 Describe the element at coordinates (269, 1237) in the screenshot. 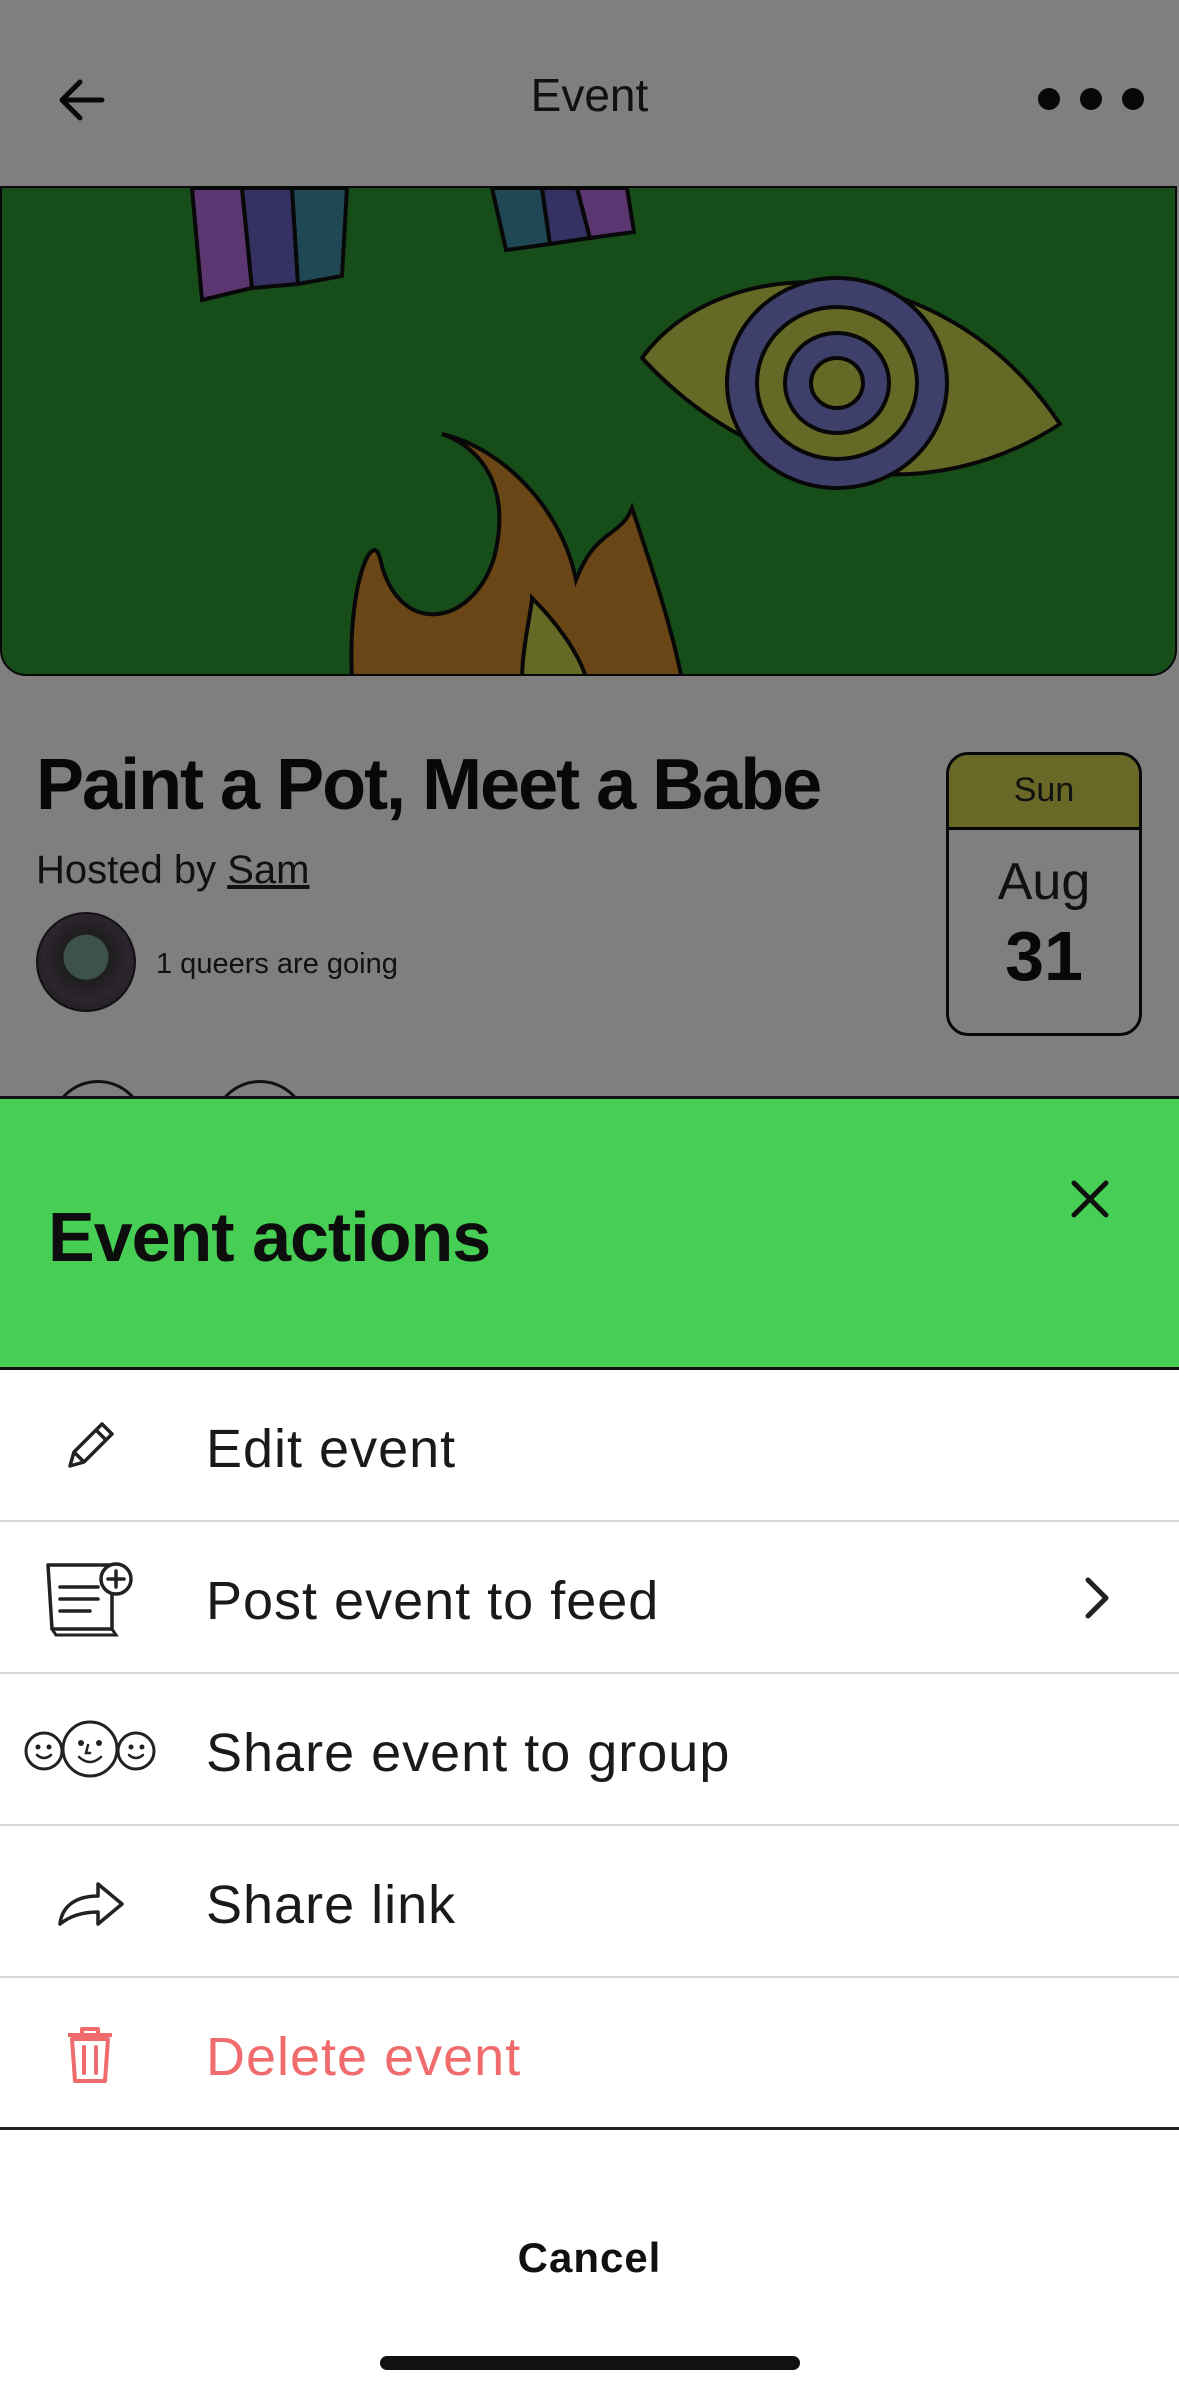

I see `sheet-title: Event actions` at that location.